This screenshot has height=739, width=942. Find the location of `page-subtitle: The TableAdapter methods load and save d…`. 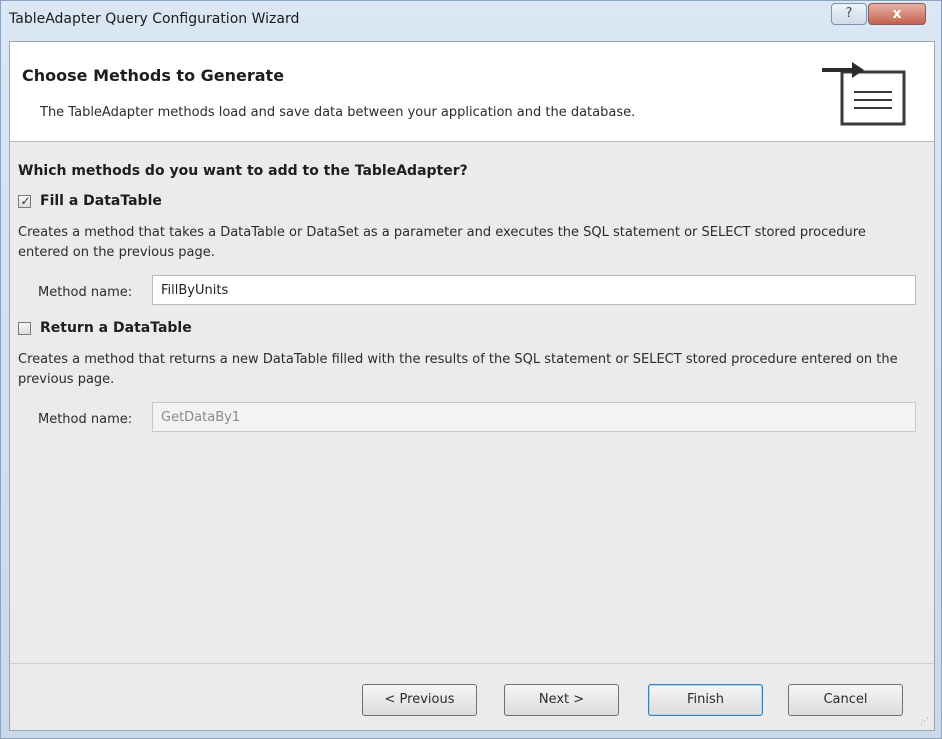

page-subtitle: The TableAdapter methods load and save d… is located at coordinates (338, 112).